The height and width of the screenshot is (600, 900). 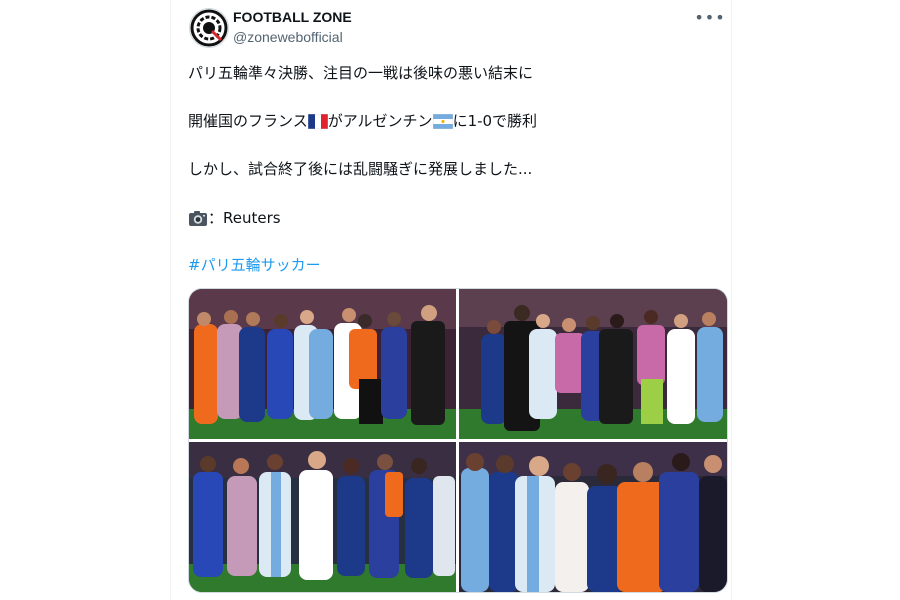 I want to click on more-horizontal-icon: •••, so click(x=710, y=17).